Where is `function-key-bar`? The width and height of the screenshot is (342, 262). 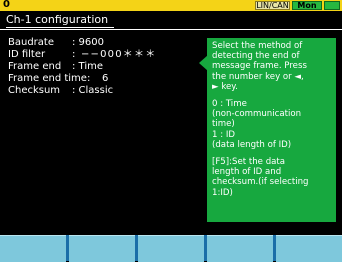
function-key-bar is located at coordinates (171, 248).